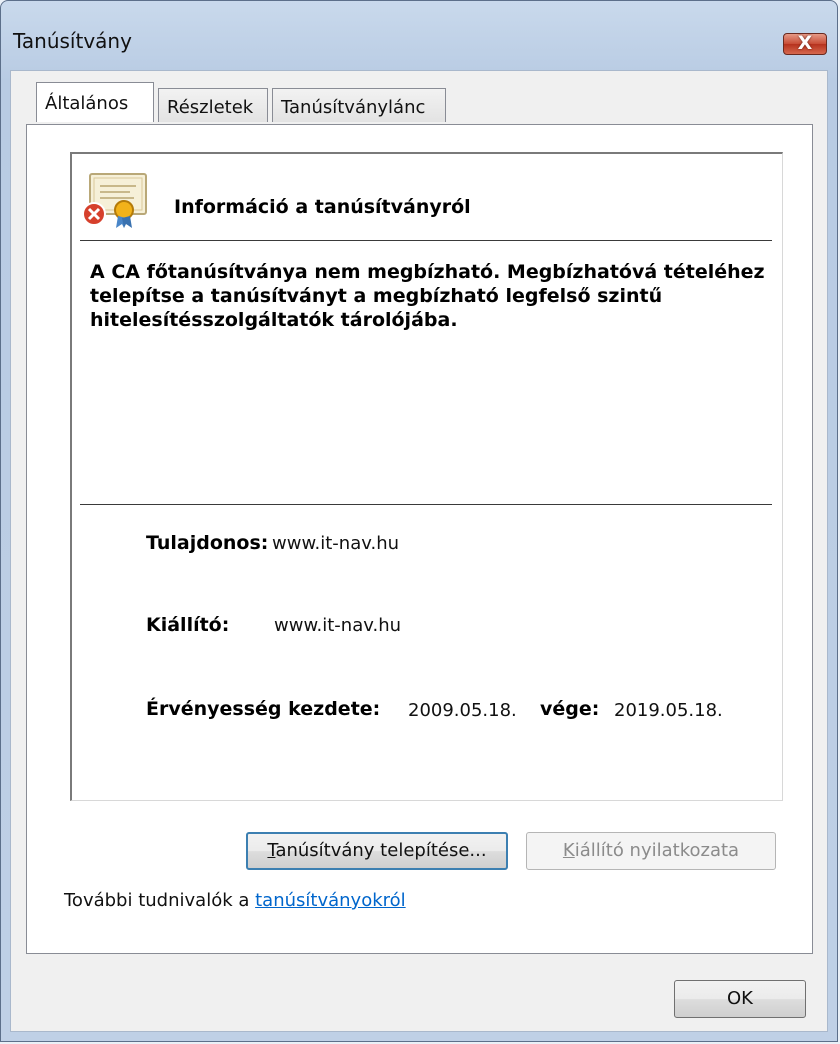 The image size is (840, 1044). I want to click on validity-to-value: 2019.05.18., so click(668, 710).